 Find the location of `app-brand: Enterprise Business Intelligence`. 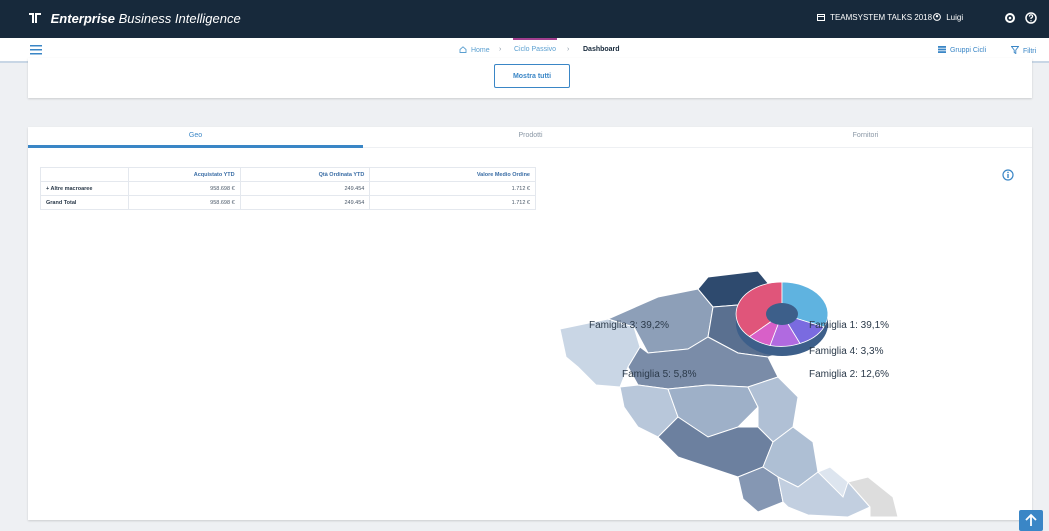

app-brand: Enterprise Business Intelligence is located at coordinates (134, 18).